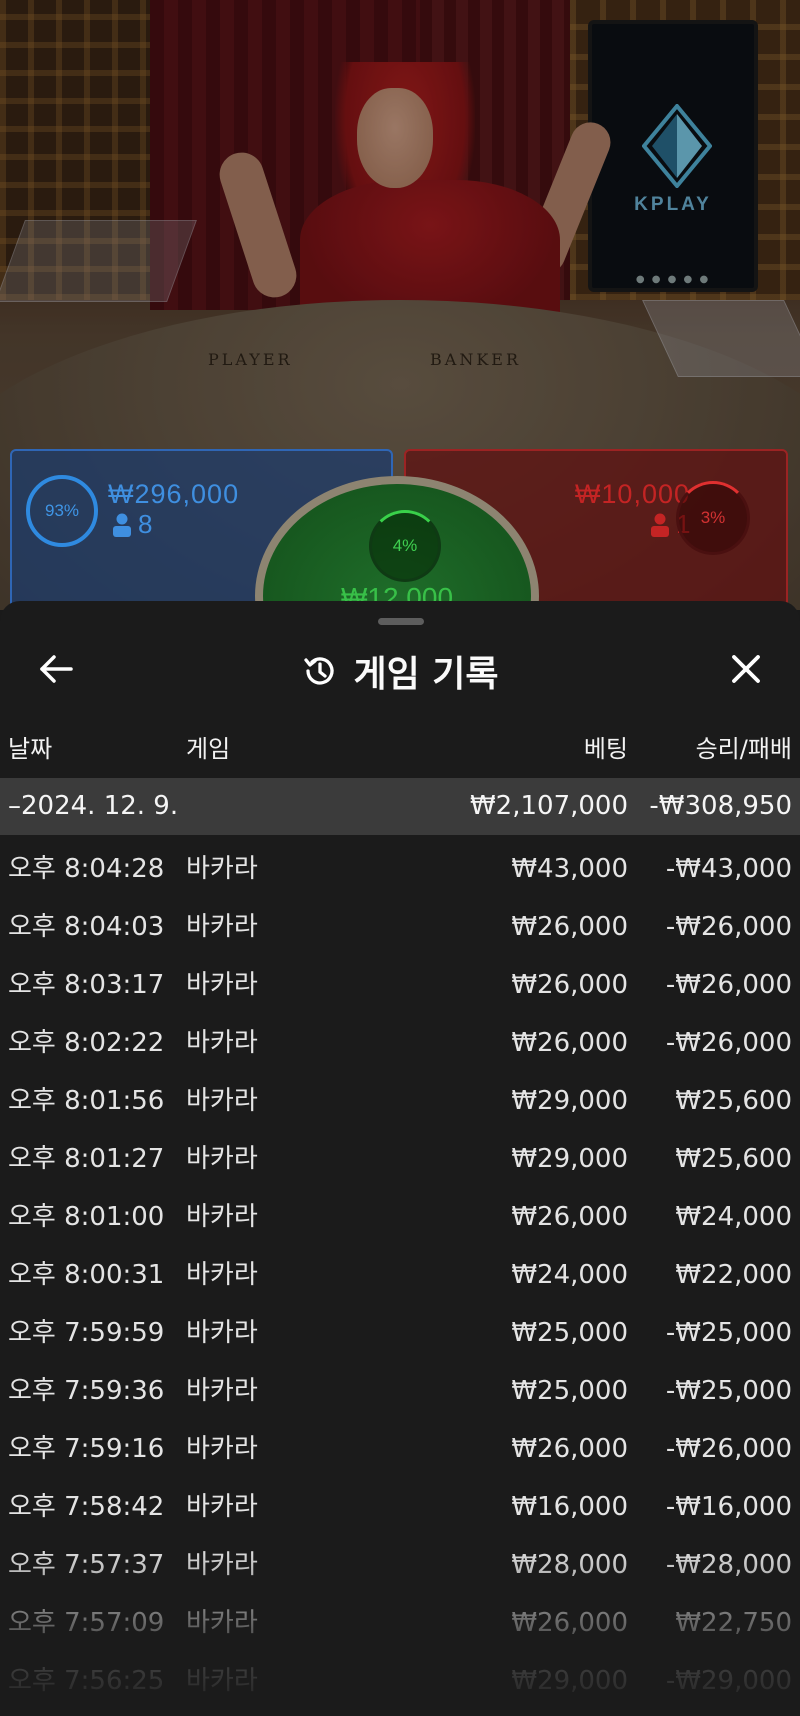 Image resolution: width=800 pixels, height=1716 pixels. What do you see at coordinates (145, 524) in the screenshot?
I see `player-count: 8` at bounding box center [145, 524].